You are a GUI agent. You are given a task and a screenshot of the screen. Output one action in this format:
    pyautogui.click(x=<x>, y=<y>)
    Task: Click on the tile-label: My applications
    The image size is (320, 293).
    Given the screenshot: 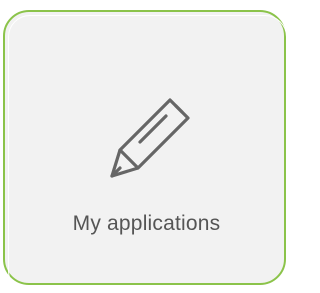 What is the action you would take?
    pyautogui.click(x=146, y=223)
    